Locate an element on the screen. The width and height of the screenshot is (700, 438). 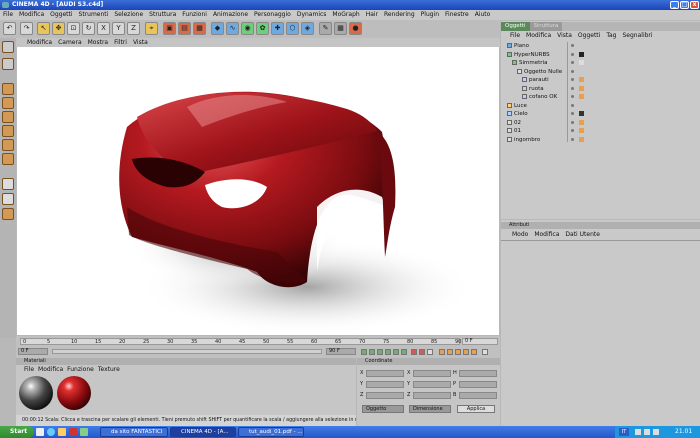
material-menu-item: Texture is located at coordinates (111, 370).